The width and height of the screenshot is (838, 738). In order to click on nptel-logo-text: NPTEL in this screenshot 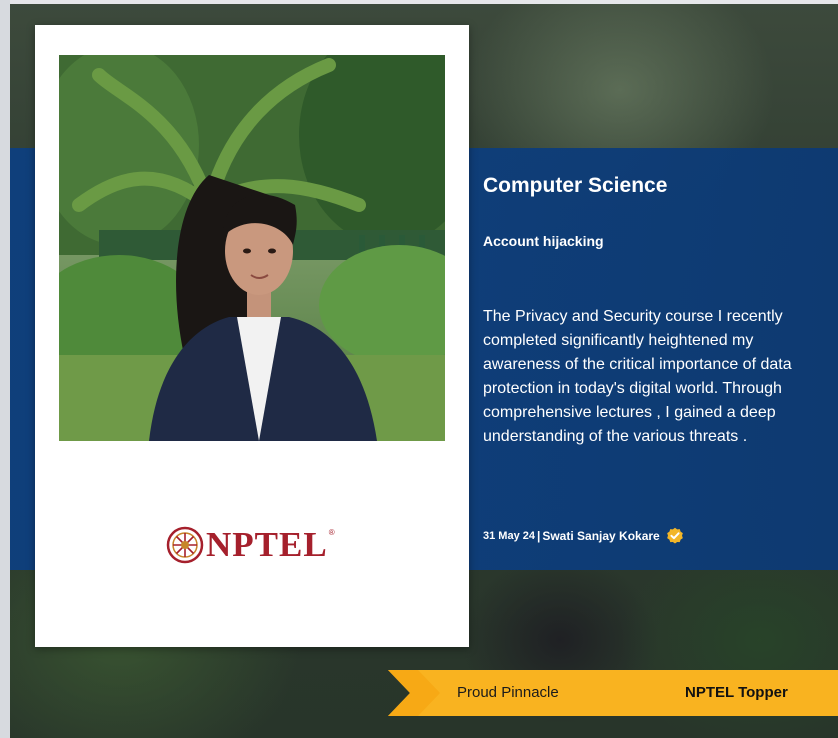, I will do `click(267, 544)`.